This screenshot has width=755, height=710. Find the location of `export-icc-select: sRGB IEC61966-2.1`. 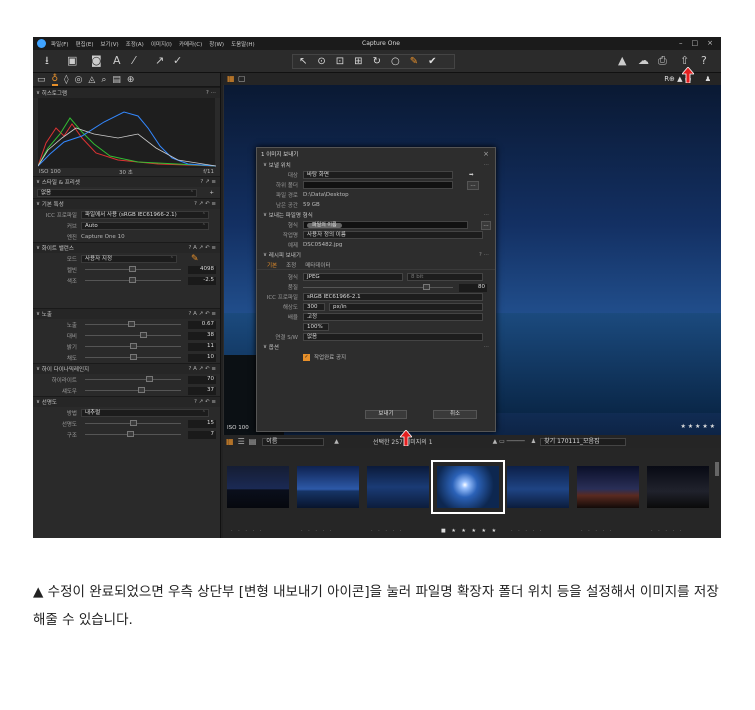

export-icc-select: sRGB IEC61966-2.1 is located at coordinates (393, 297).